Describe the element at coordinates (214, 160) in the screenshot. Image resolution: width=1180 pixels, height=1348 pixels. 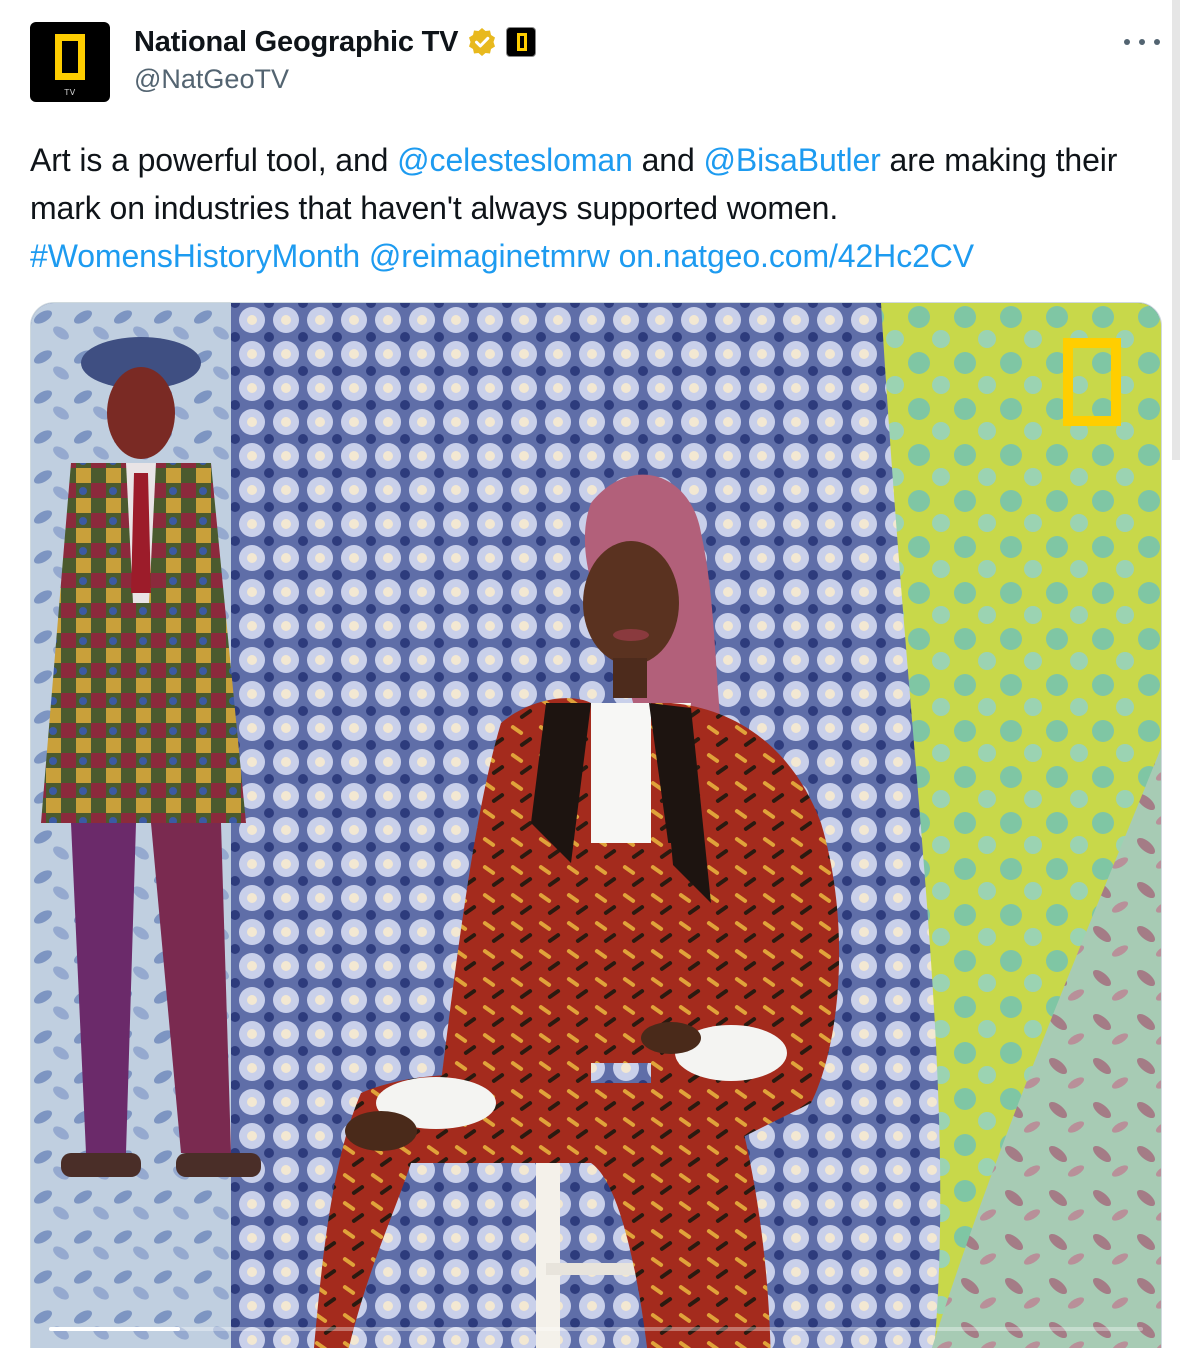
I see `tweet-text-segment: Art is a powerful tool, and` at that location.